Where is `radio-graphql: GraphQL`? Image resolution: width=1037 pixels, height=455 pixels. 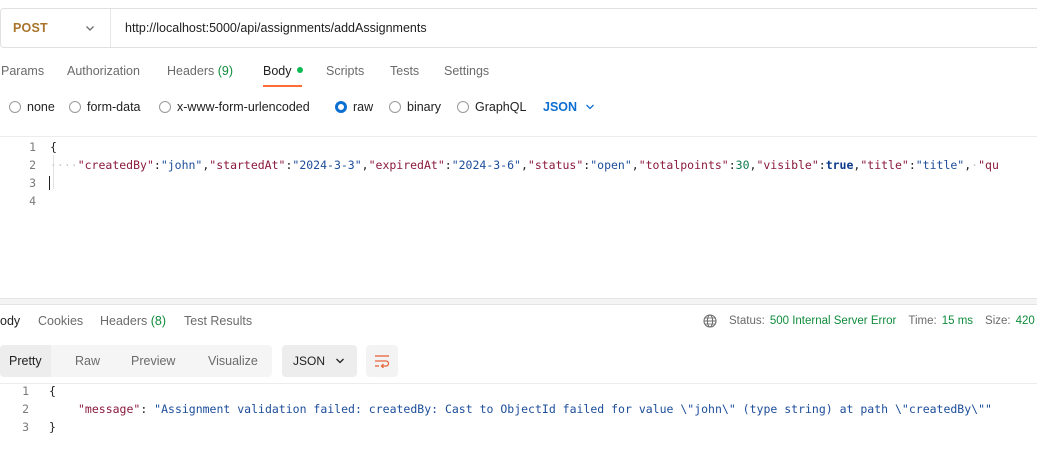 radio-graphql: GraphQL is located at coordinates (491, 107).